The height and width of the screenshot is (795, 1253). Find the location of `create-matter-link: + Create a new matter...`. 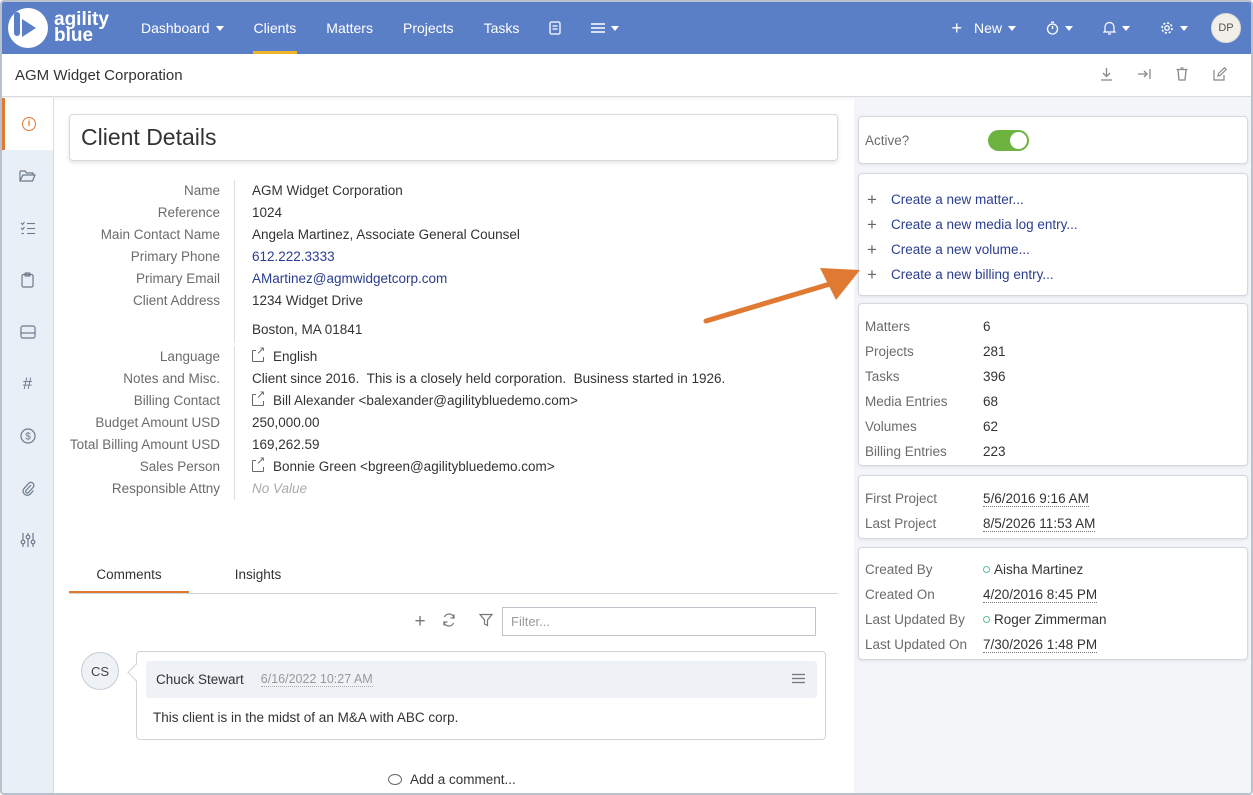

create-matter-link: + Create a new matter... is located at coordinates (1053, 199).